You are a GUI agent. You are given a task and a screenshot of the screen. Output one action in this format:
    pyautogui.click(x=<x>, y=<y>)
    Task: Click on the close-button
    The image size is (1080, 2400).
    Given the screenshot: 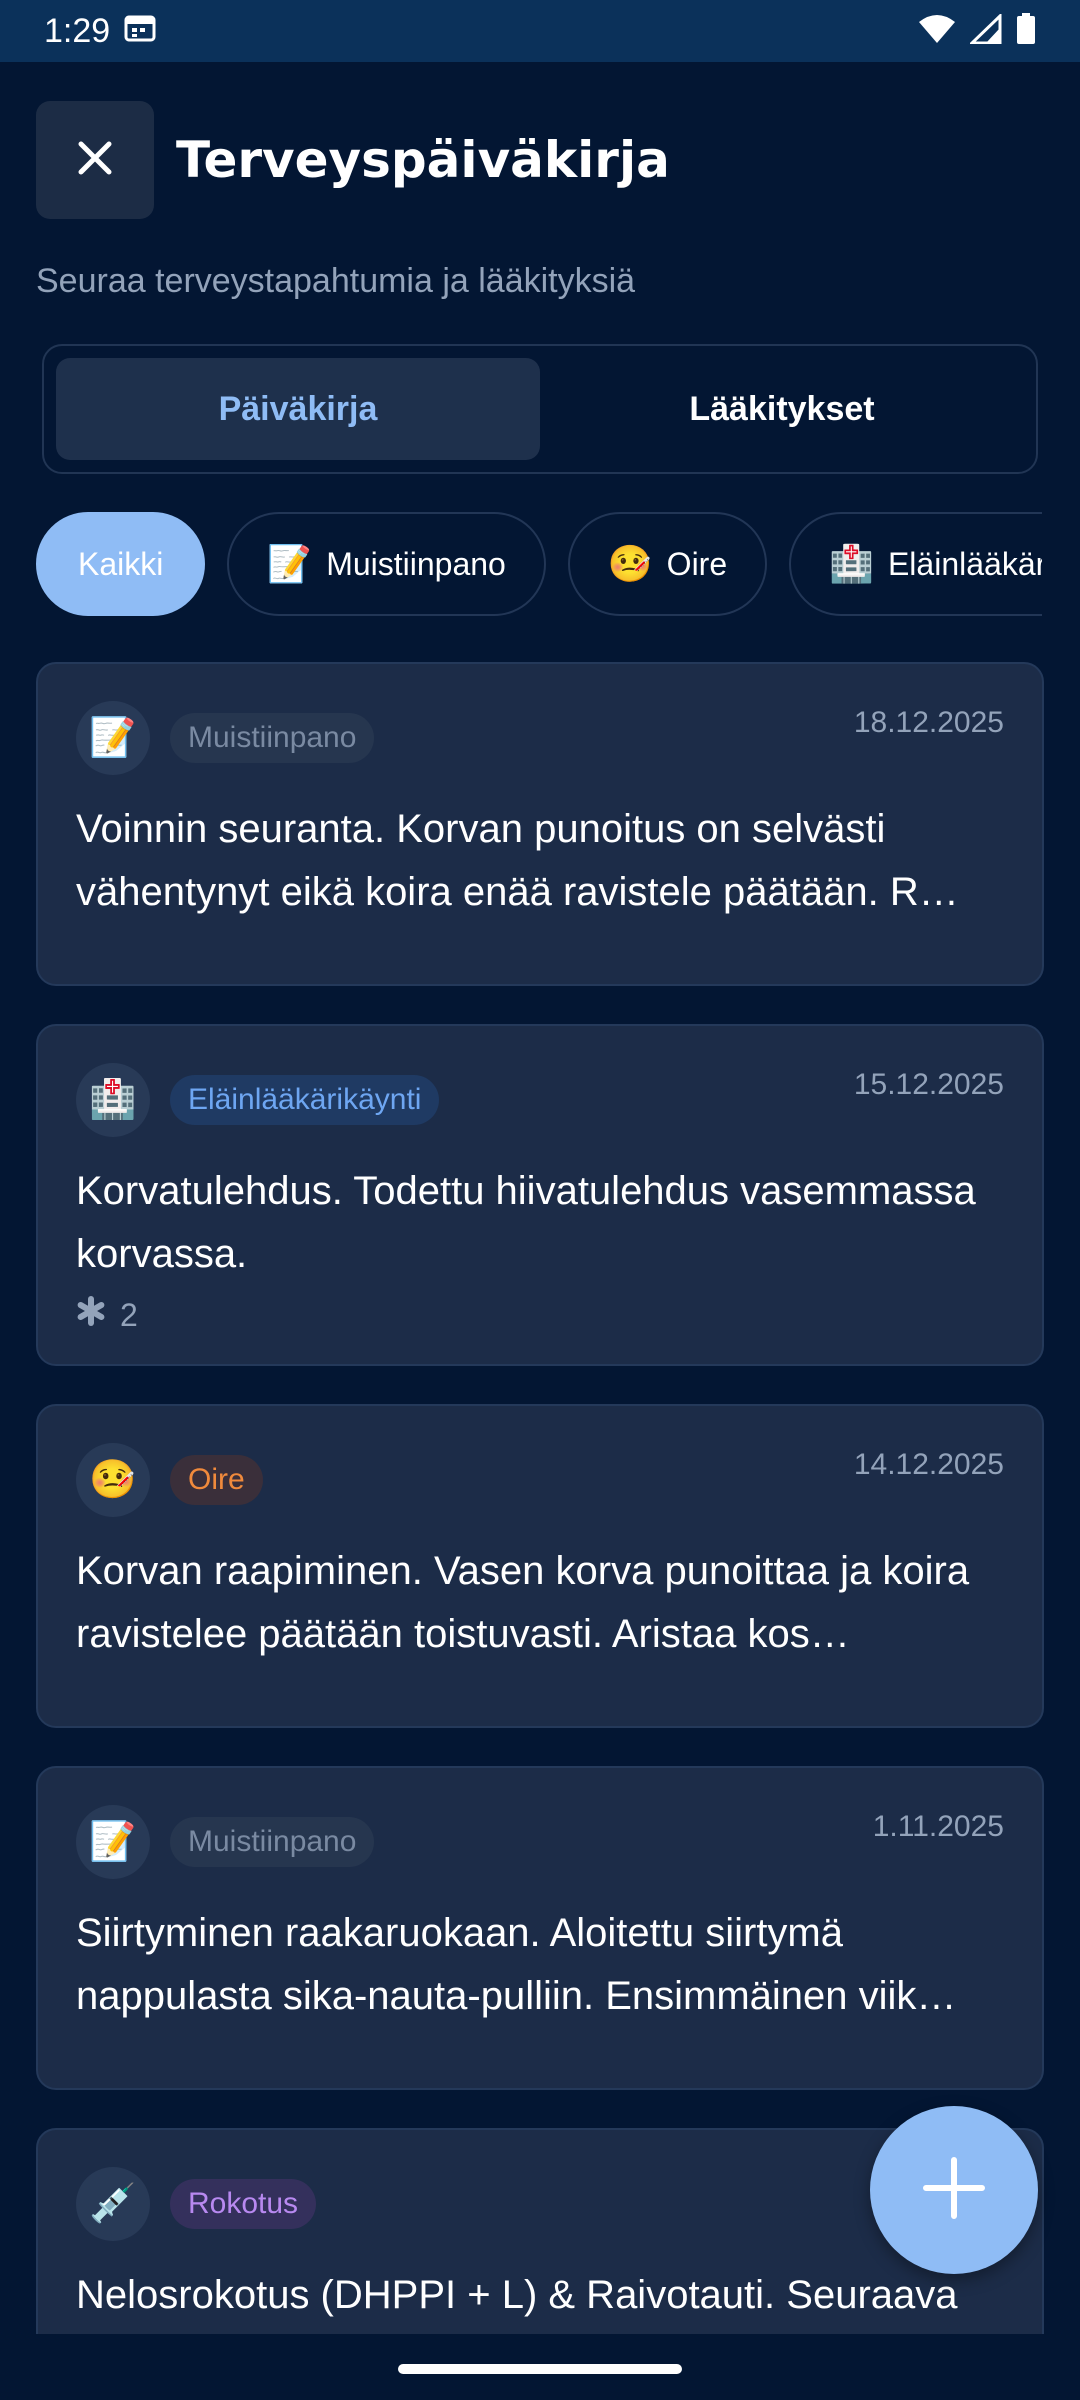 What is the action you would take?
    pyautogui.click(x=95, y=160)
    